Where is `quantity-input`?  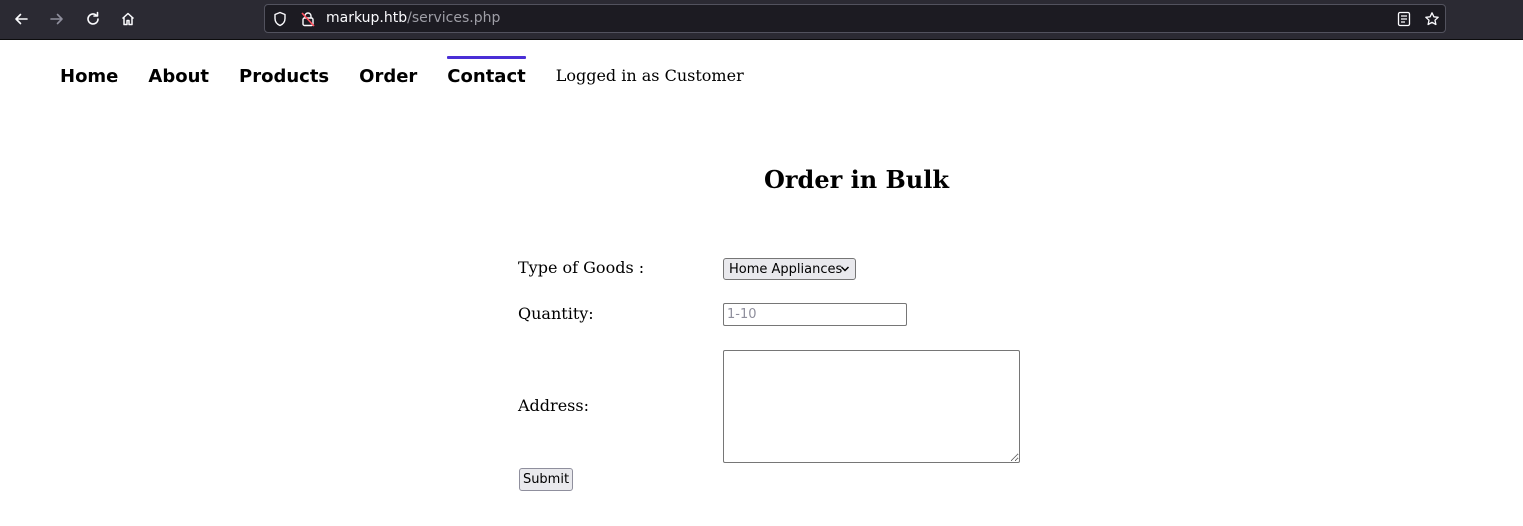 quantity-input is located at coordinates (815, 314).